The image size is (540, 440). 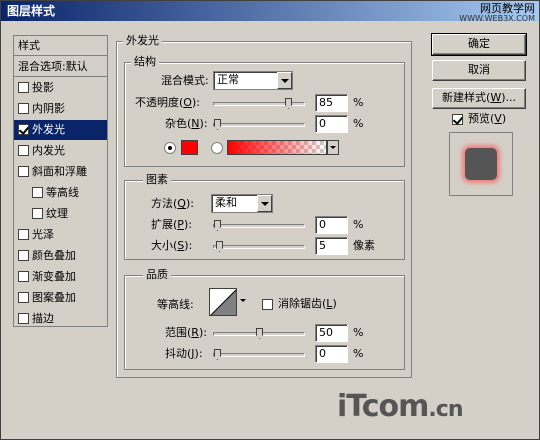 I want to click on sidebar-item-label: 斜面和浮雕, so click(x=59, y=171).